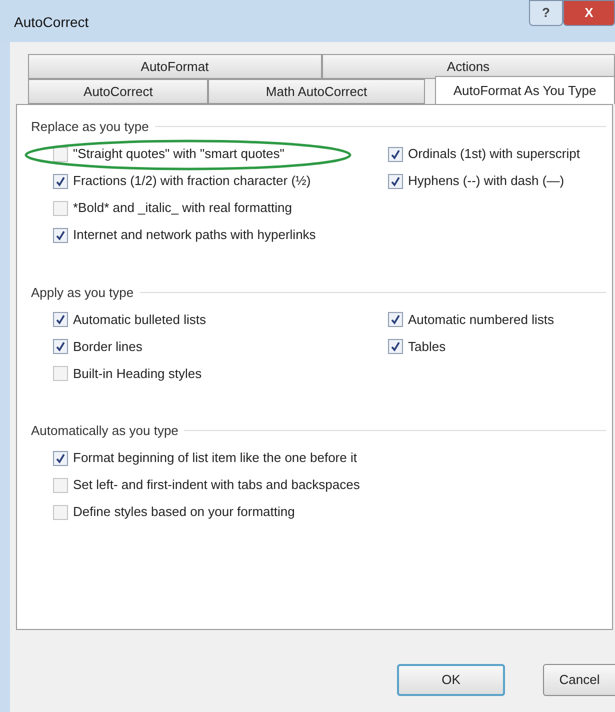 This screenshot has width=615, height=712. I want to click on section-heading: Apply as you type, so click(82, 293).